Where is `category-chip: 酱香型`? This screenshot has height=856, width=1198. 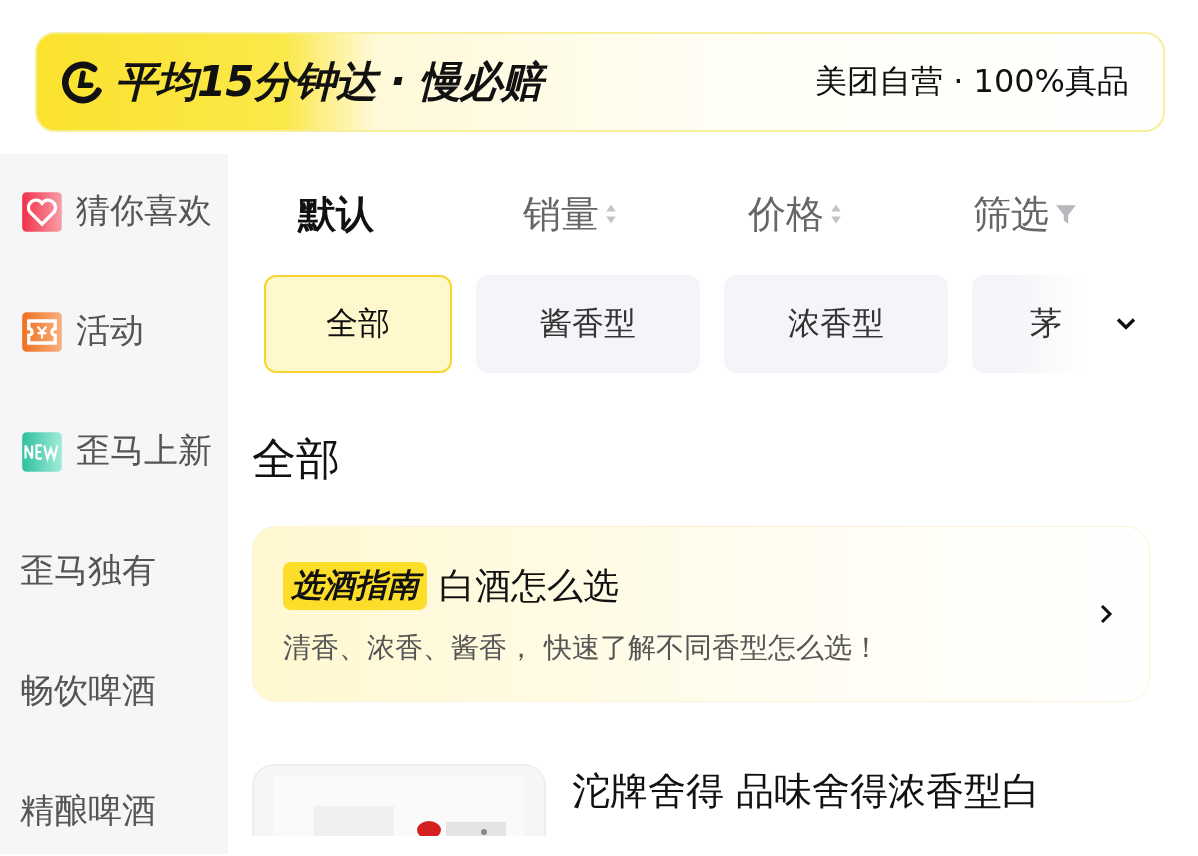
category-chip: 酱香型 is located at coordinates (588, 324).